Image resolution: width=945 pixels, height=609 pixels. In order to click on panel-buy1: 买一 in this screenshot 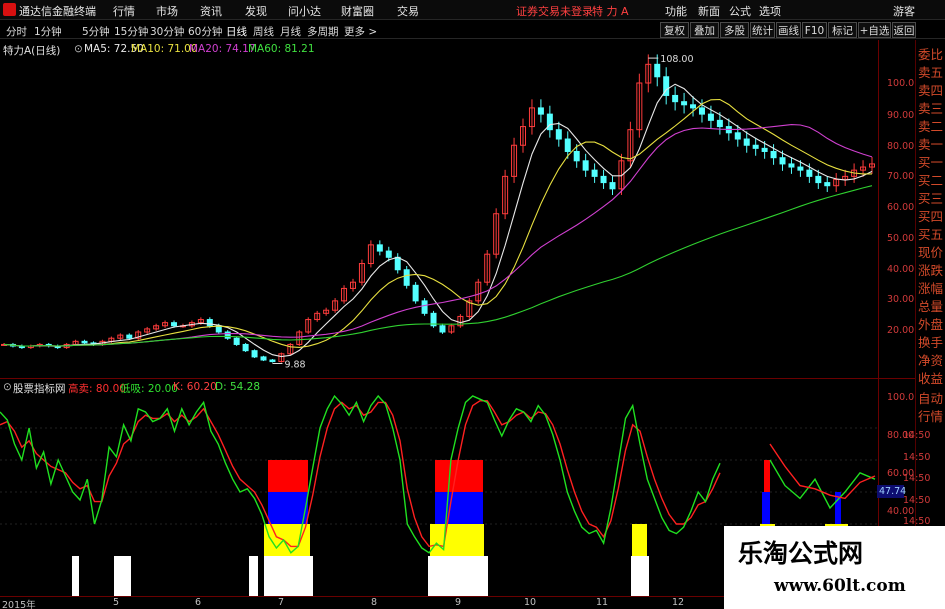, I will do `click(931, 161)`.